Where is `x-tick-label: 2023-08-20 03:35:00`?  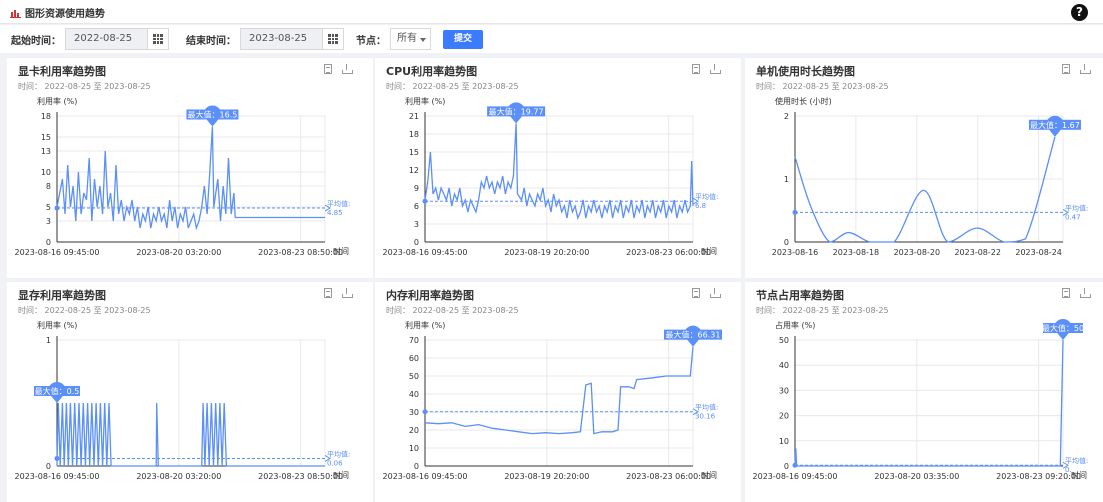 x-tick-label: 2023-08-20 03:35:00 is located at coordinates (916, 476).